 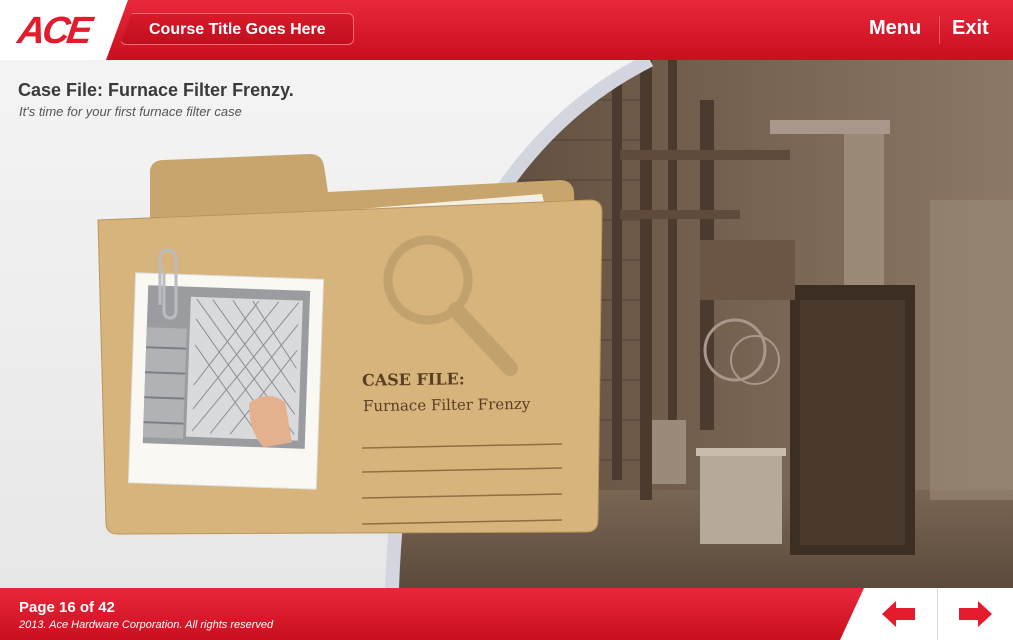 I want to click on arrow-left-icon, so click(x=899, y=614).